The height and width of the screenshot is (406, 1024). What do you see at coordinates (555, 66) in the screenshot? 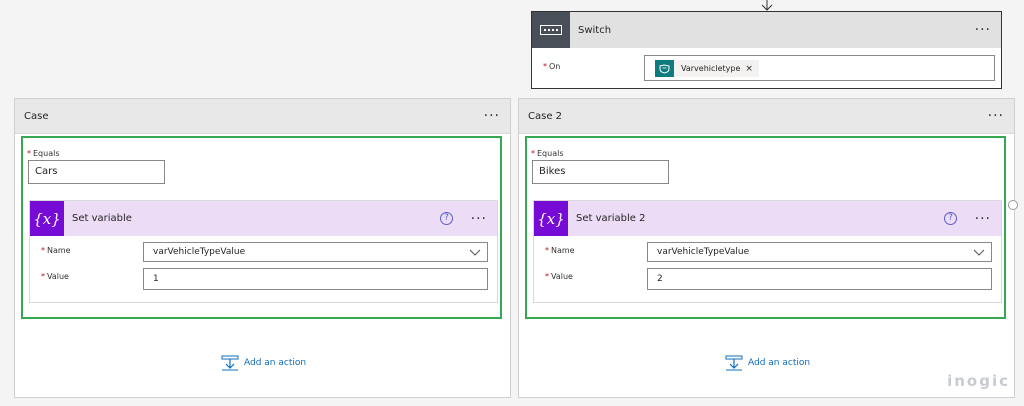
I see `on-label-text: On` at bounding box center [555, 66].